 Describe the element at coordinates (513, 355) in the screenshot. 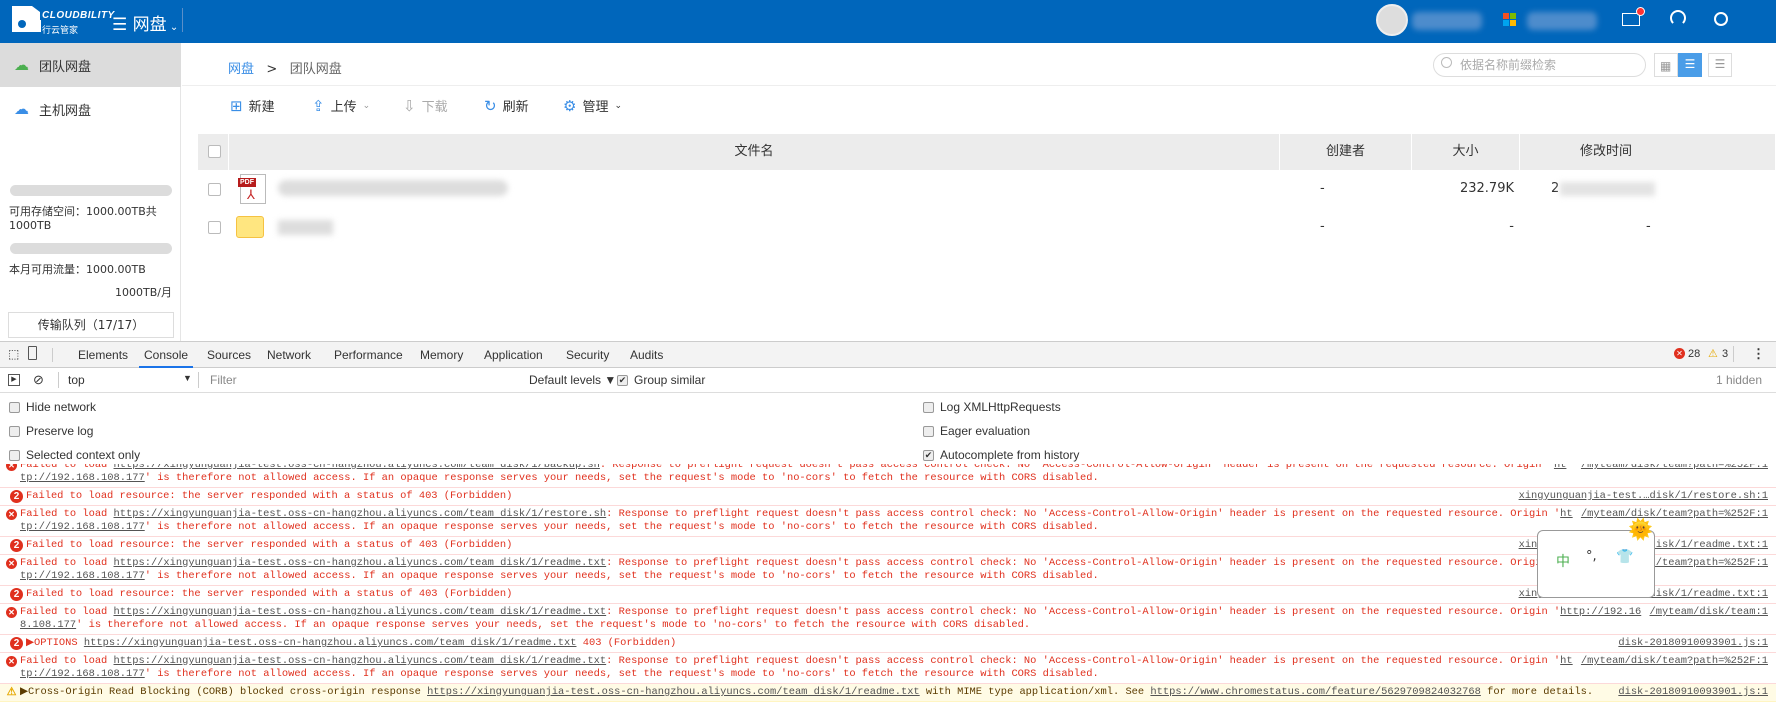

I see `tab-application: Application` at that location.